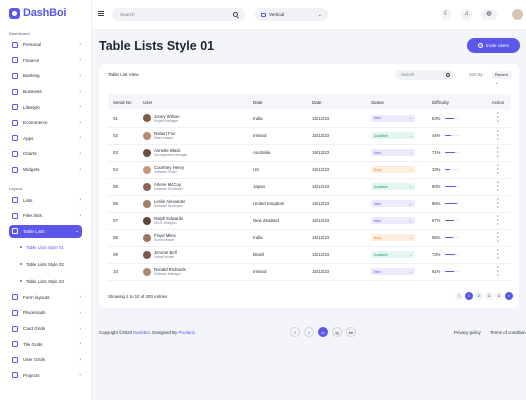  What do you see at coordinates (509, 296) in the screenshot?
I see `next-page-button: >` at bounding box center [509, 296].